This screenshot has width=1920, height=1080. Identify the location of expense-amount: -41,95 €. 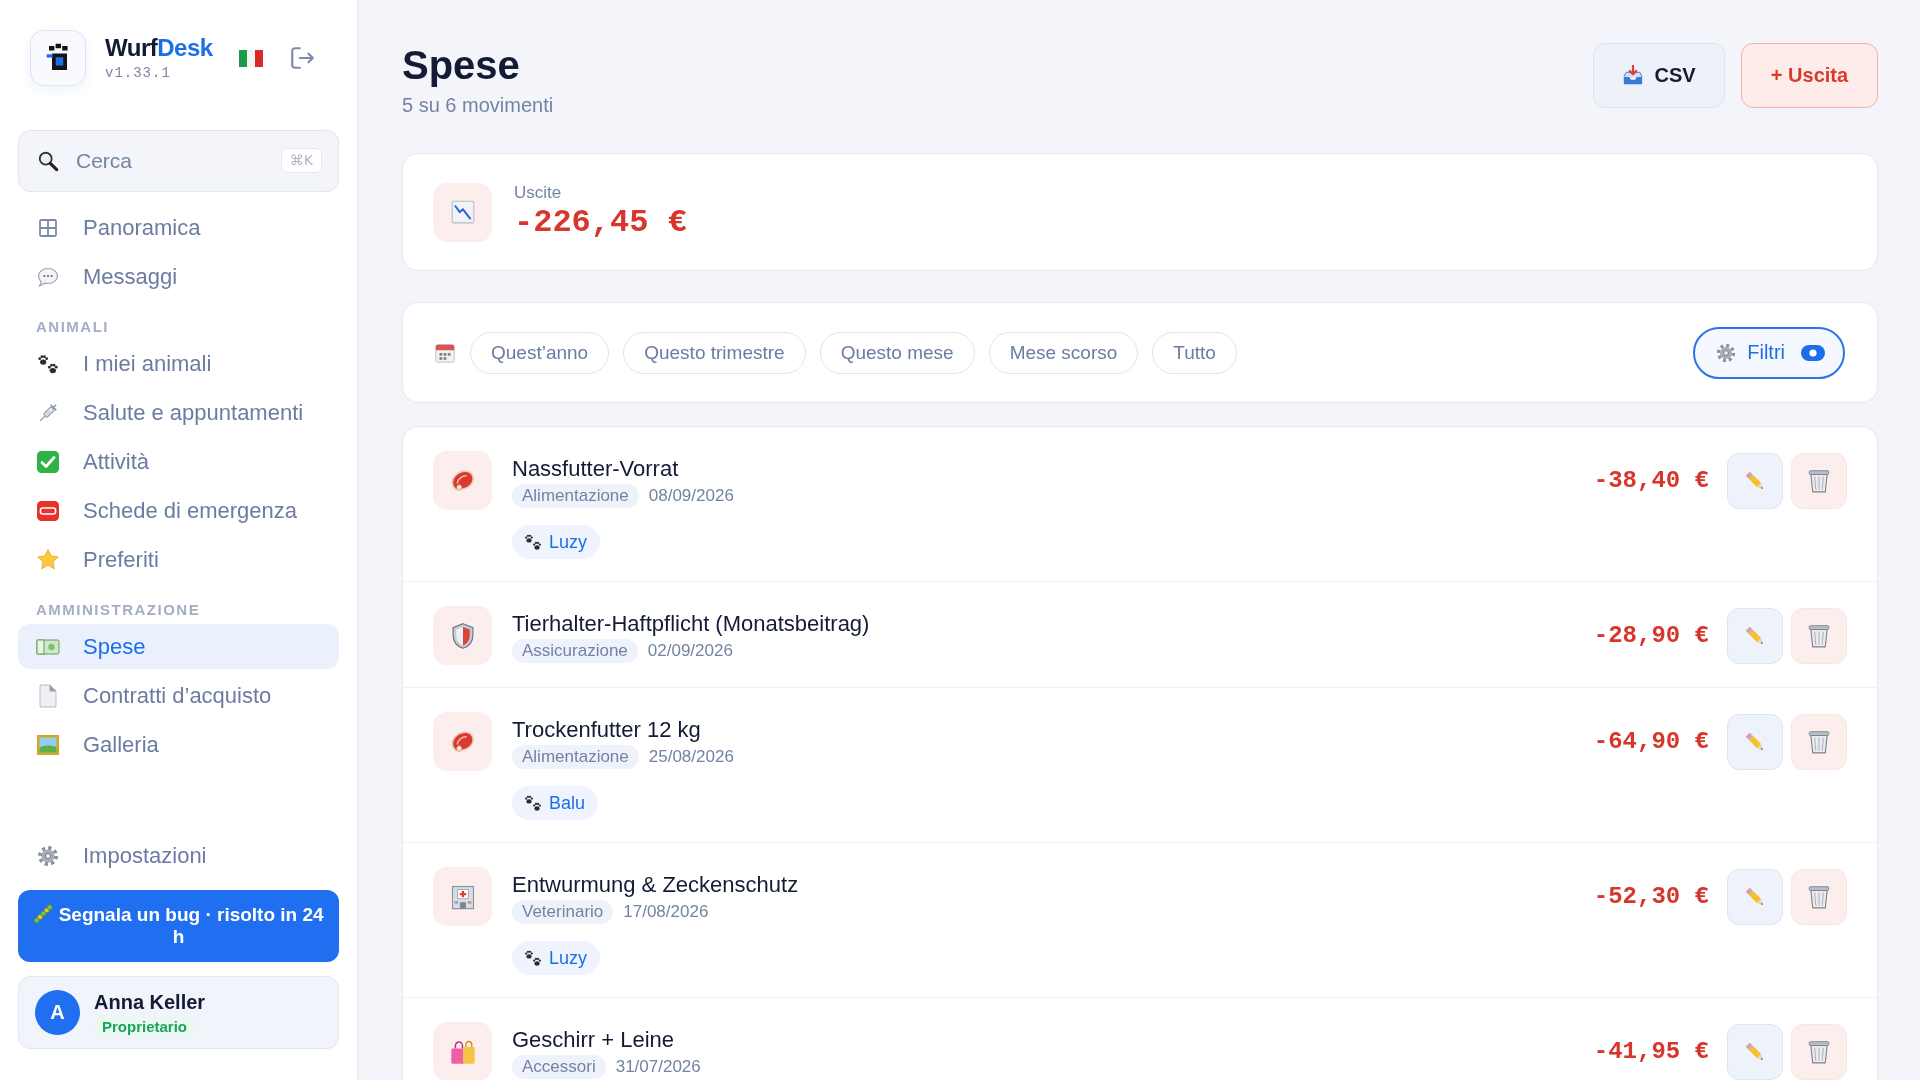
(1651, 1051).